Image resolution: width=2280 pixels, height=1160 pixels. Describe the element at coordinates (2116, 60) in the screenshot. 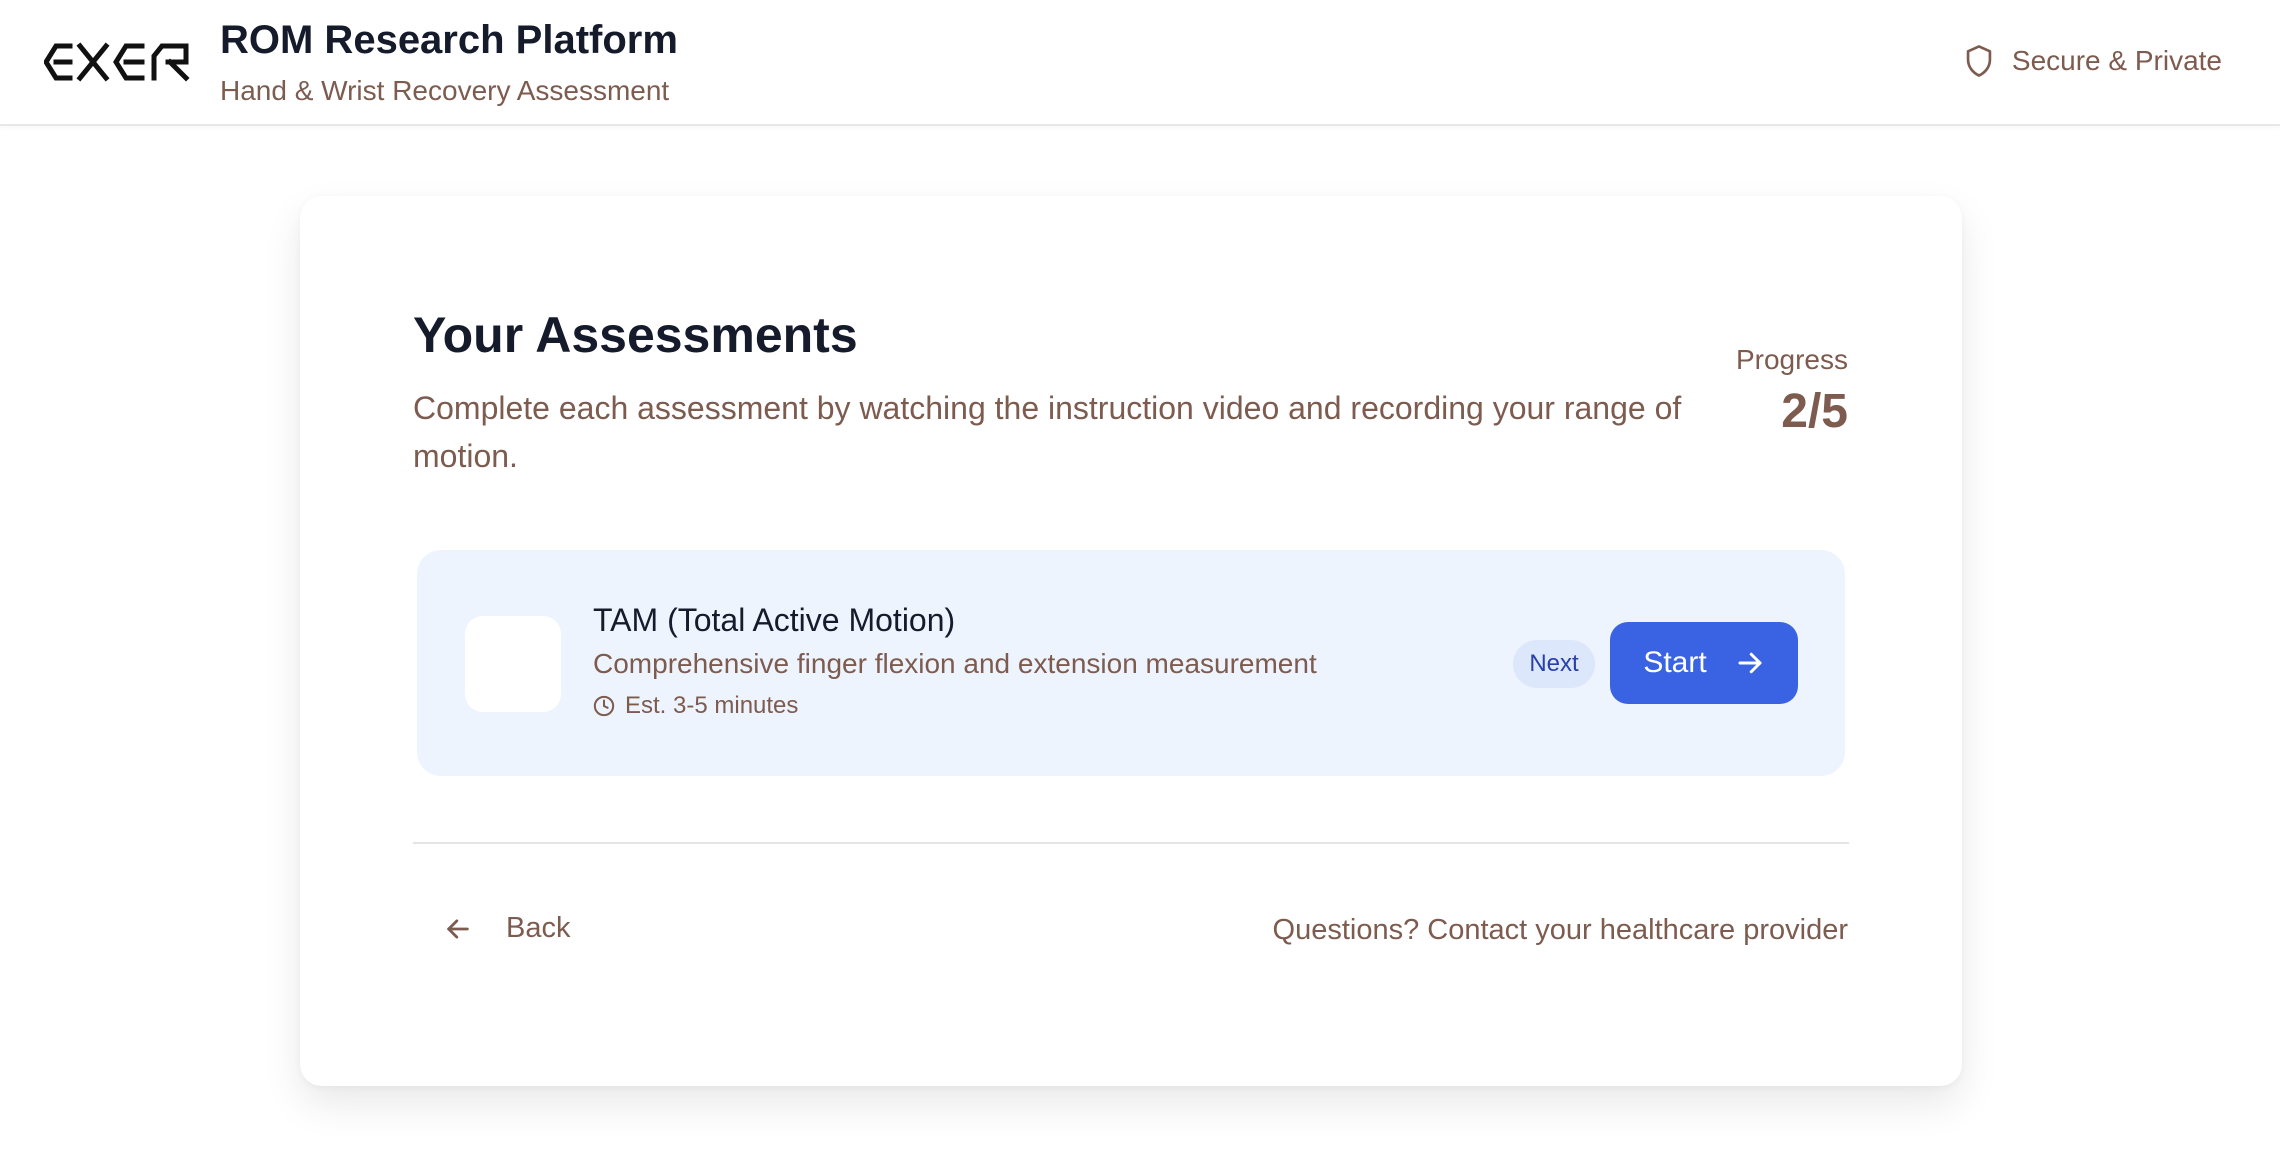

I see `secure-label: Secure & Private` at that location.